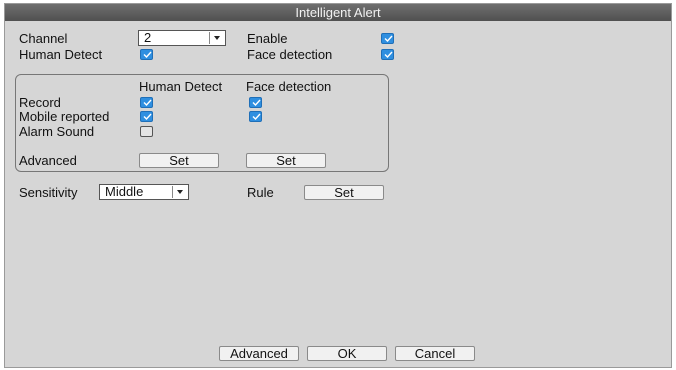 This screenshot has width=676, height=370. What do you see at coordinates (347, 353) in the screenshot?
I see `ok-button: OK` at bounding box center [347, 353].